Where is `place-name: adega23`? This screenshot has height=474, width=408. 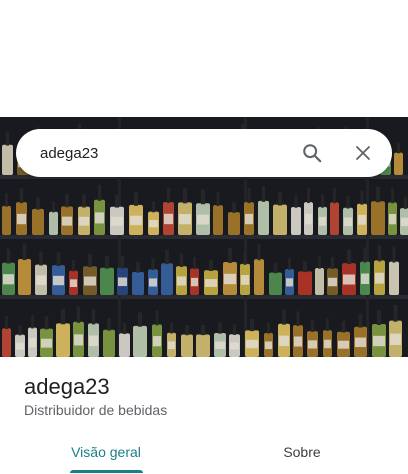 place-name: adega23 is located at coordinates (67, 386).